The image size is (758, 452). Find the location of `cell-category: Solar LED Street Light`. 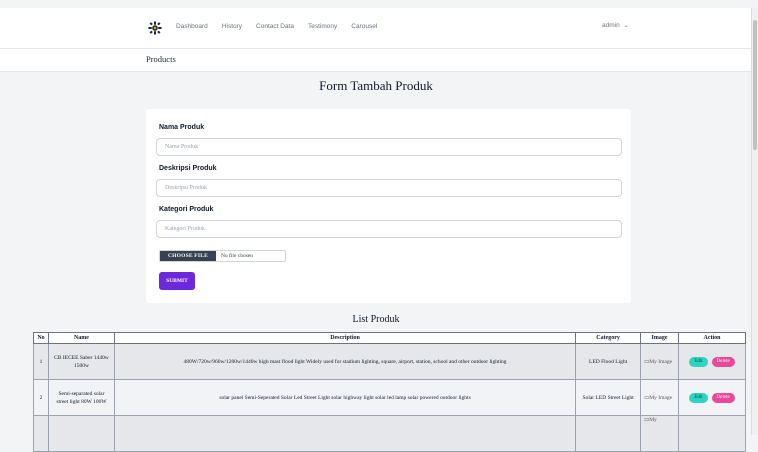

cell-category: Solar LED Street Light is located at coordinates (608, 397).